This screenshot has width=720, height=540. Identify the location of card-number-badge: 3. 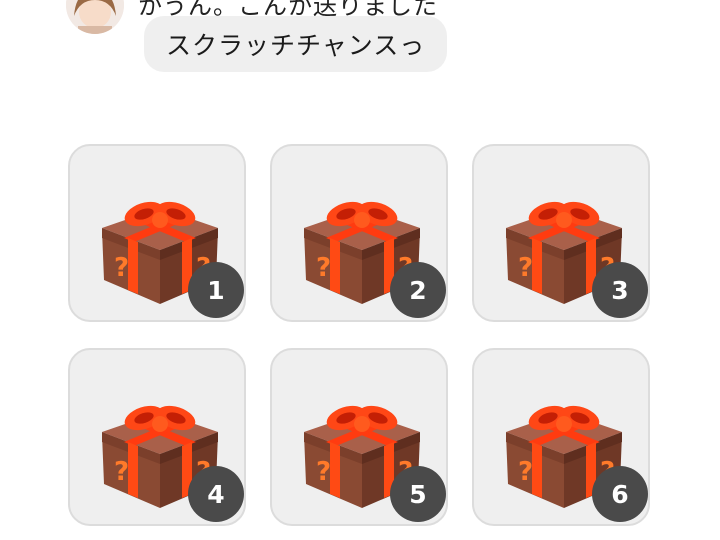
(620, 290).